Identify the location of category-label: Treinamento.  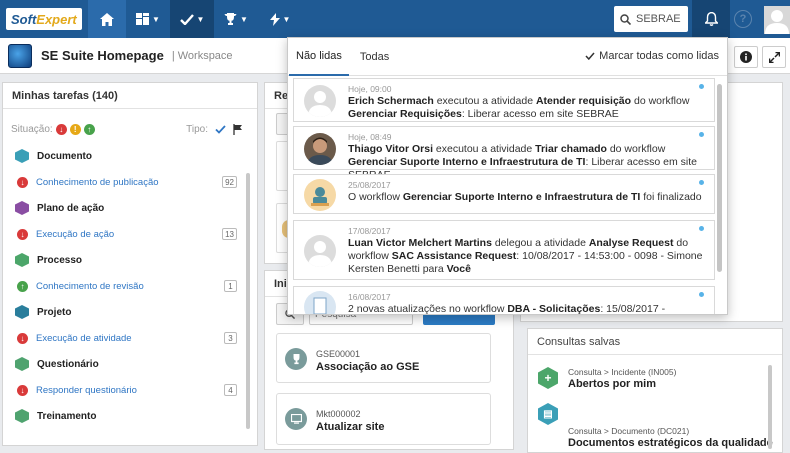
(67, 416).